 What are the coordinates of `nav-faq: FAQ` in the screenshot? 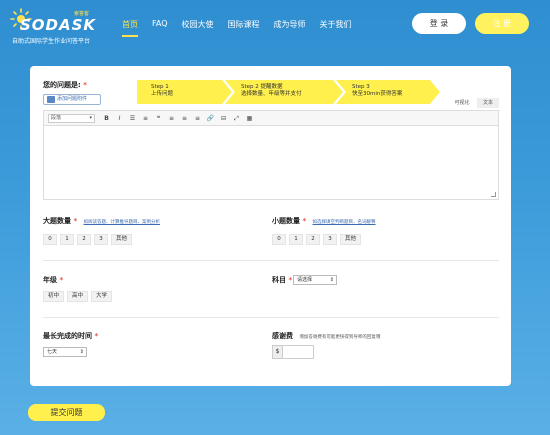 It's located at (160, 28).